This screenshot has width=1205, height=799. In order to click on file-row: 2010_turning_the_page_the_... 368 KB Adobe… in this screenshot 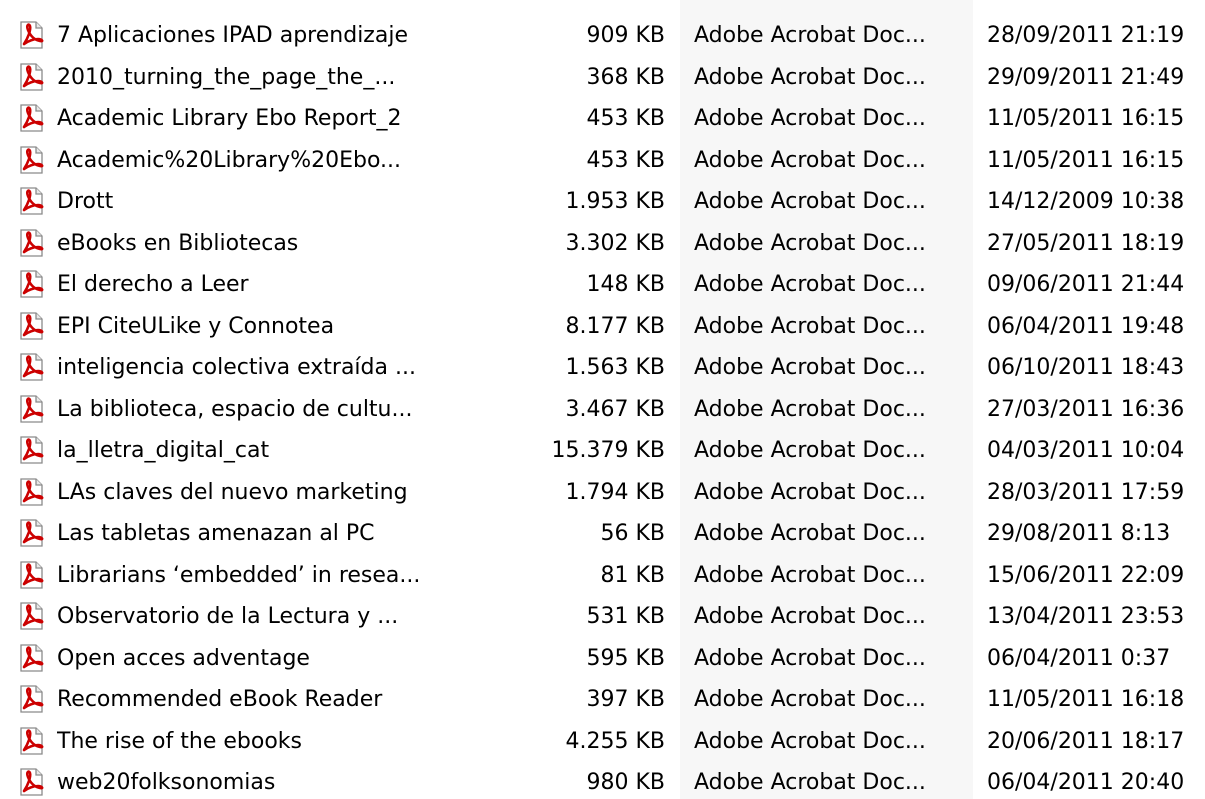, I will do `click(602, 77)`.